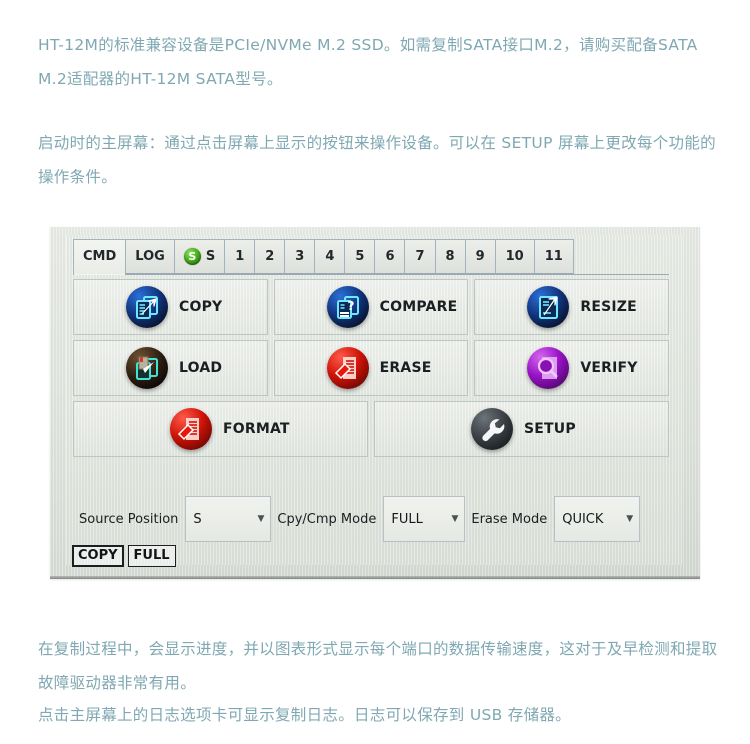 The height and width of the screenshot is (744, 750). What do you see at coordinates (405, 368) in the screenshot?
I see `erase-button-label: ERASE` at bounding box center [405, 368].